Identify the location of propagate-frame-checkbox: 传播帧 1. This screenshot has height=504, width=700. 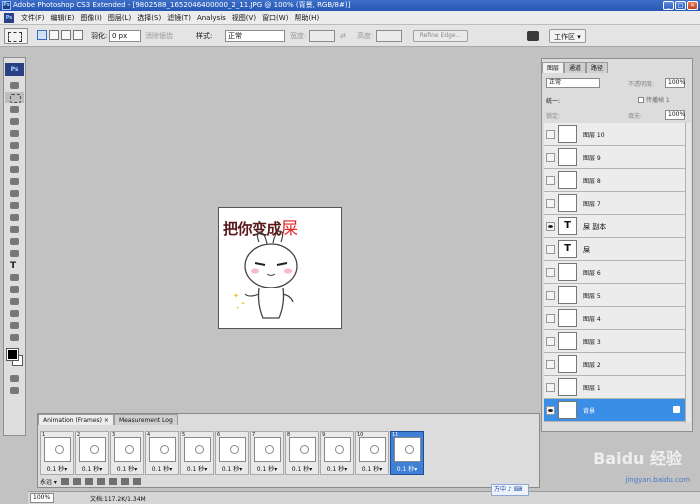
(654, 99).